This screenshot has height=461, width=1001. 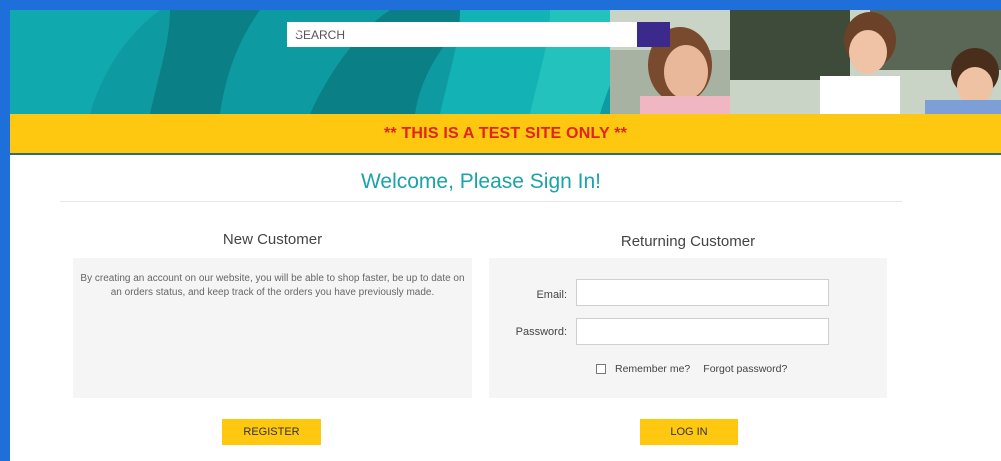 What do you see at coordinates (688, 241) in the screenshot?
I see `returning-customer-title: Returning Customer` at bounding box center [688, 241].